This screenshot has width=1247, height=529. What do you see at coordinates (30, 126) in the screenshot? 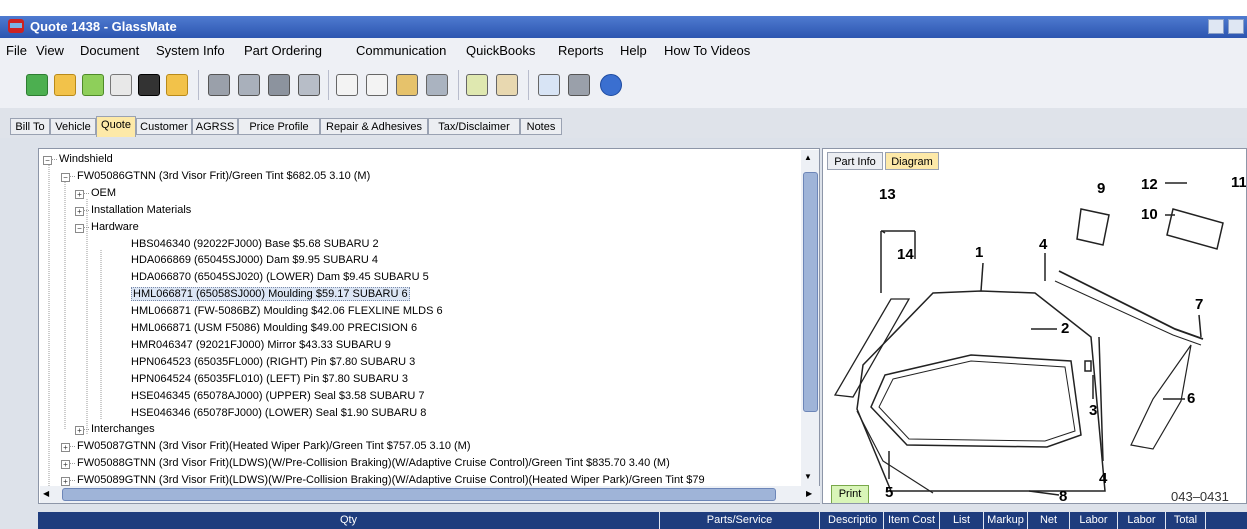
I see `tab-bill-to: Bill To` at bounding box center [30, 126].